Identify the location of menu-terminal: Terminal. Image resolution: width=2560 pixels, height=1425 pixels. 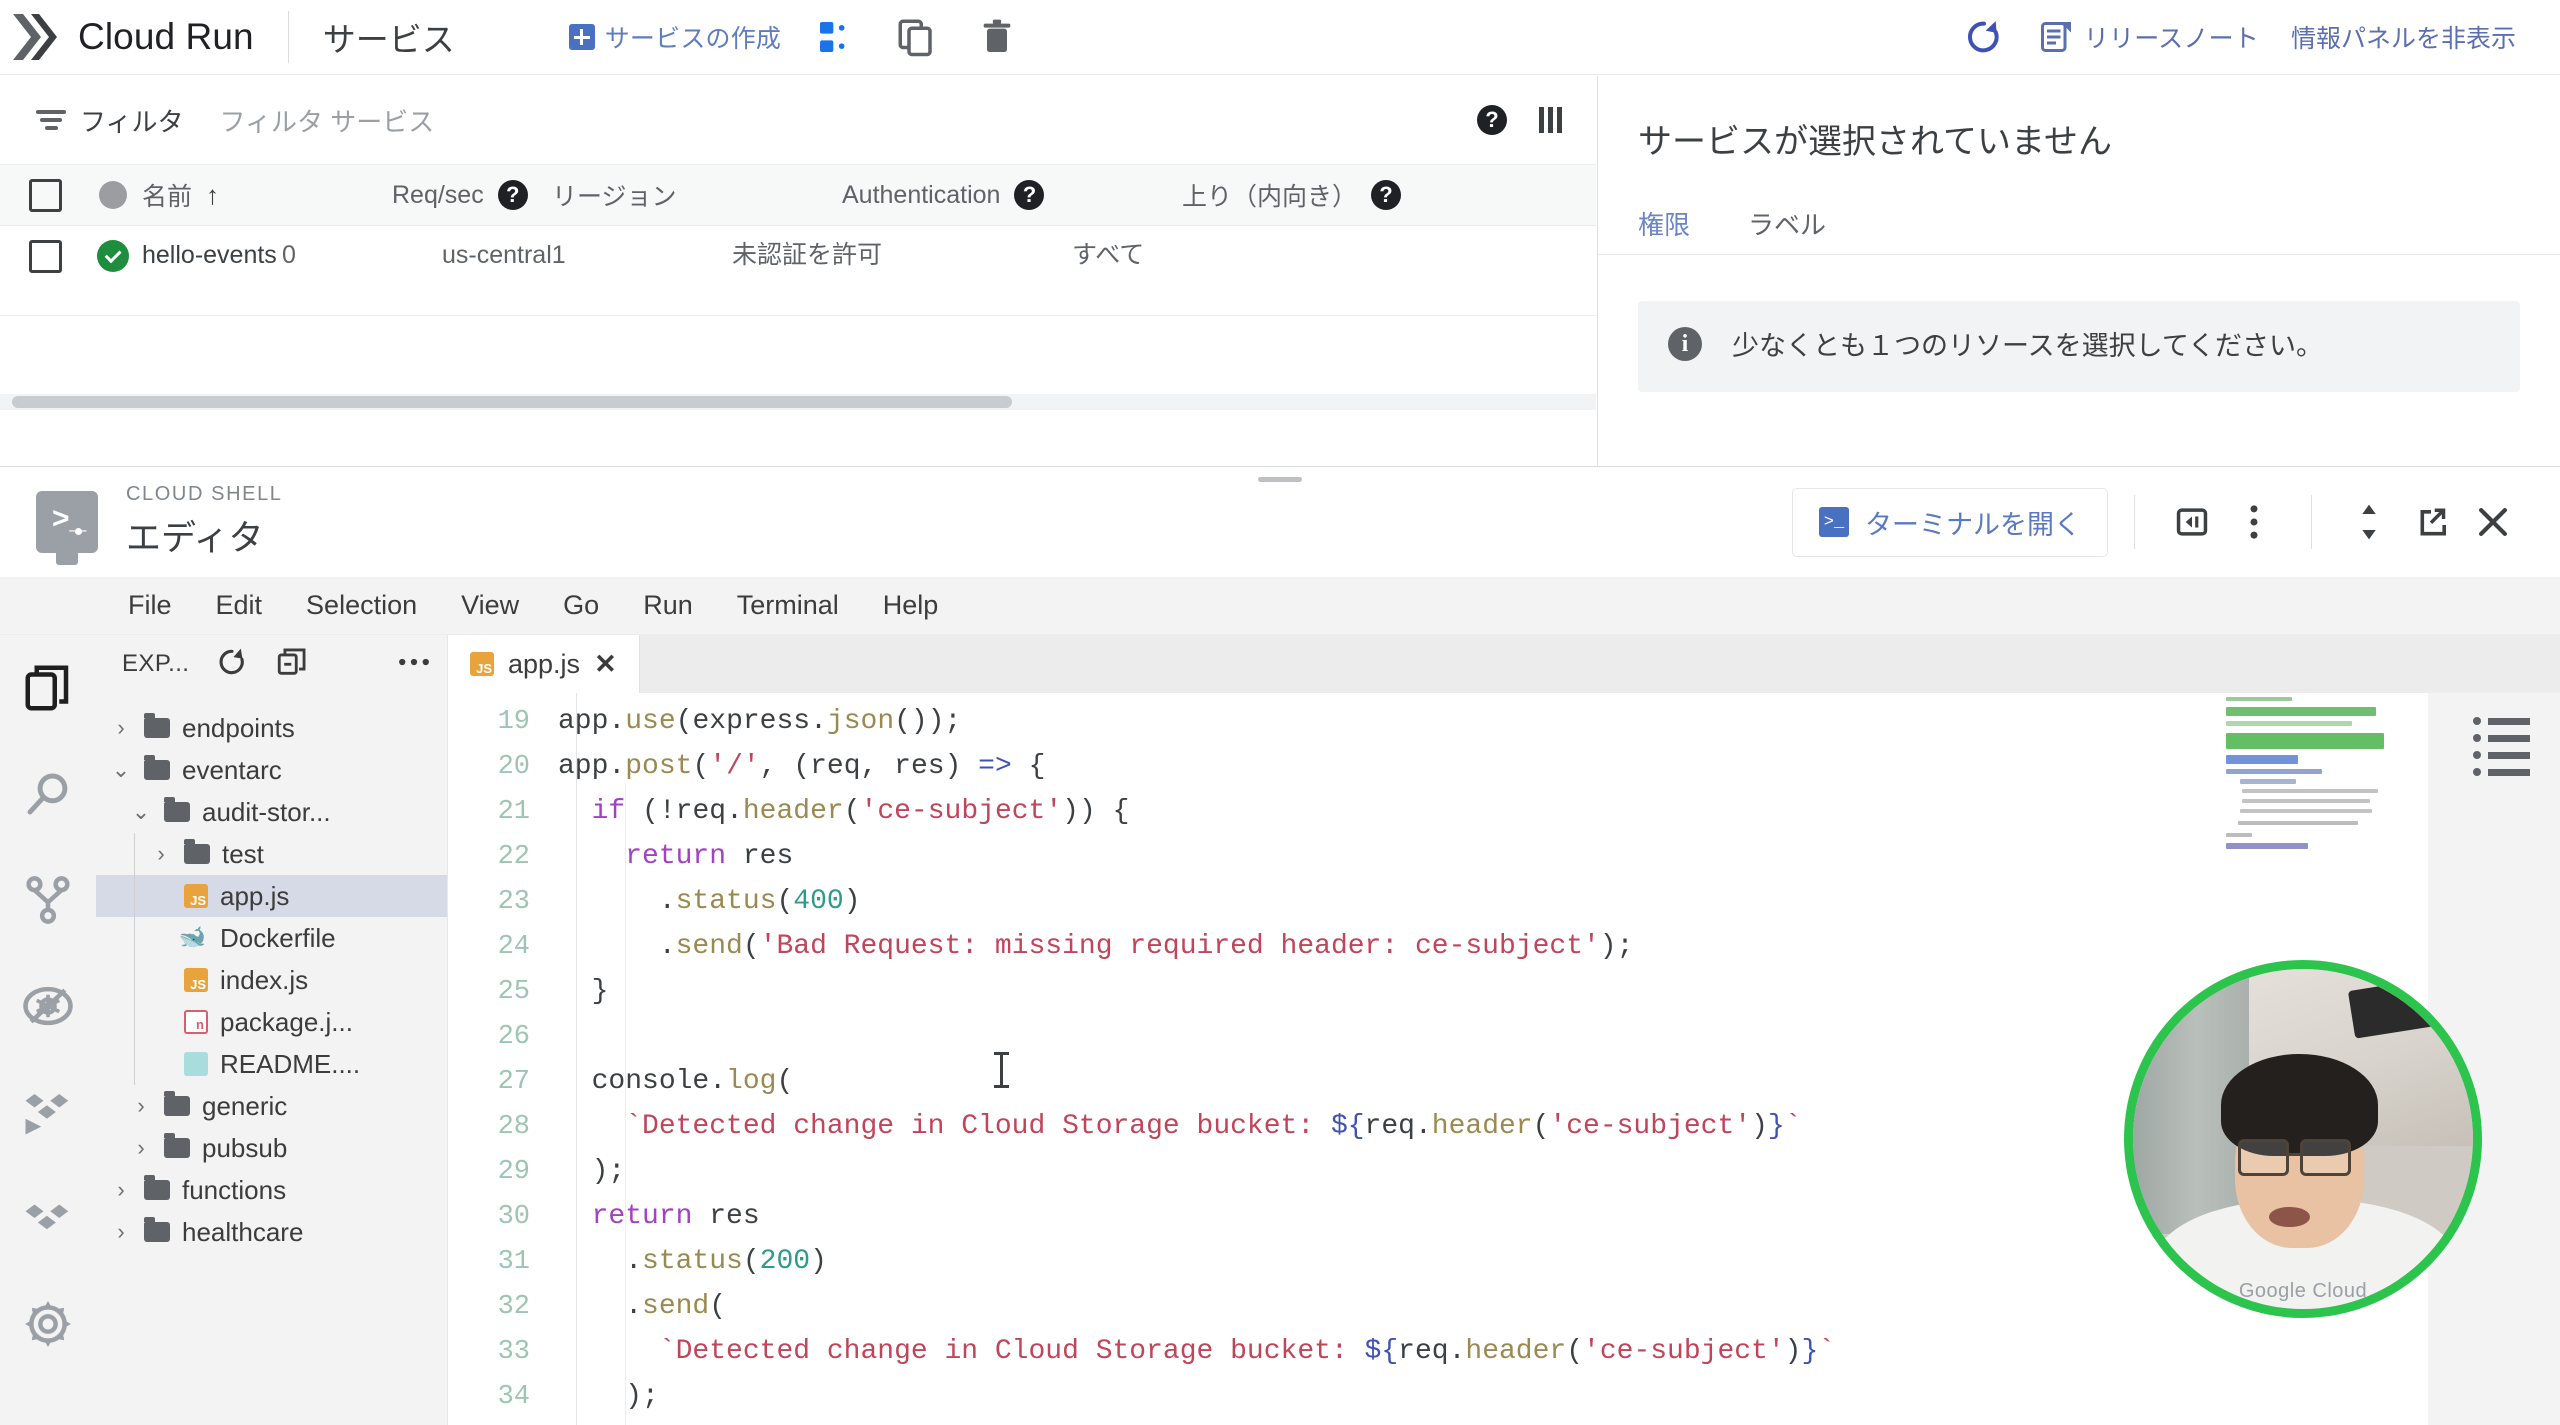
(788, 605).